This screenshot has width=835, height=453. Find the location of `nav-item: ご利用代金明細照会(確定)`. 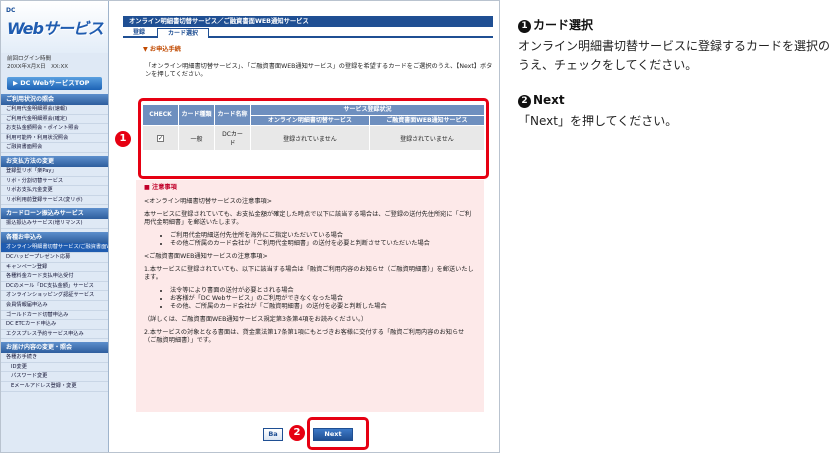

nav-item: ご利用代金明細照会(確定) is located at coordinates (54, 120).